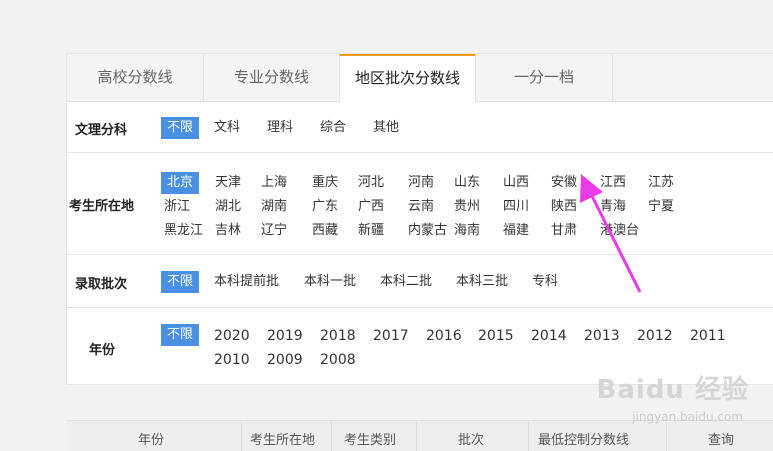  I want to click on col-region: 考生所在地, so click(283, 440).